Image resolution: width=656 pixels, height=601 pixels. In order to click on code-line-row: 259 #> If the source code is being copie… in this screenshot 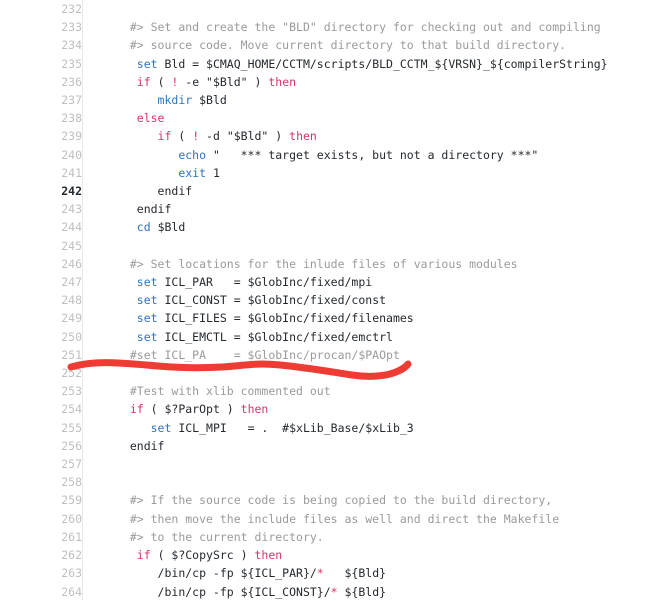, I will do `click(328, 500)`.